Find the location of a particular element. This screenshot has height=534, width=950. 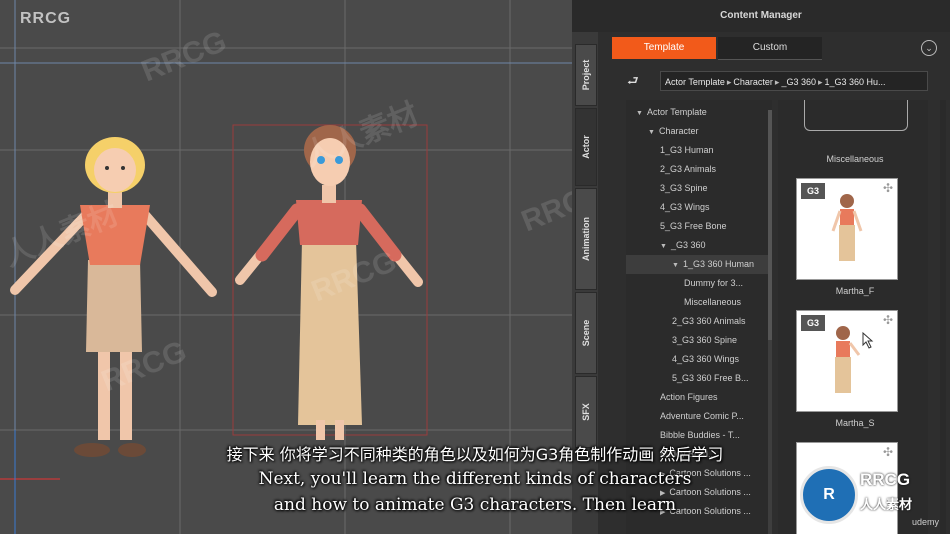

tree-item: Action Figures is located at coordinates (699, 397).